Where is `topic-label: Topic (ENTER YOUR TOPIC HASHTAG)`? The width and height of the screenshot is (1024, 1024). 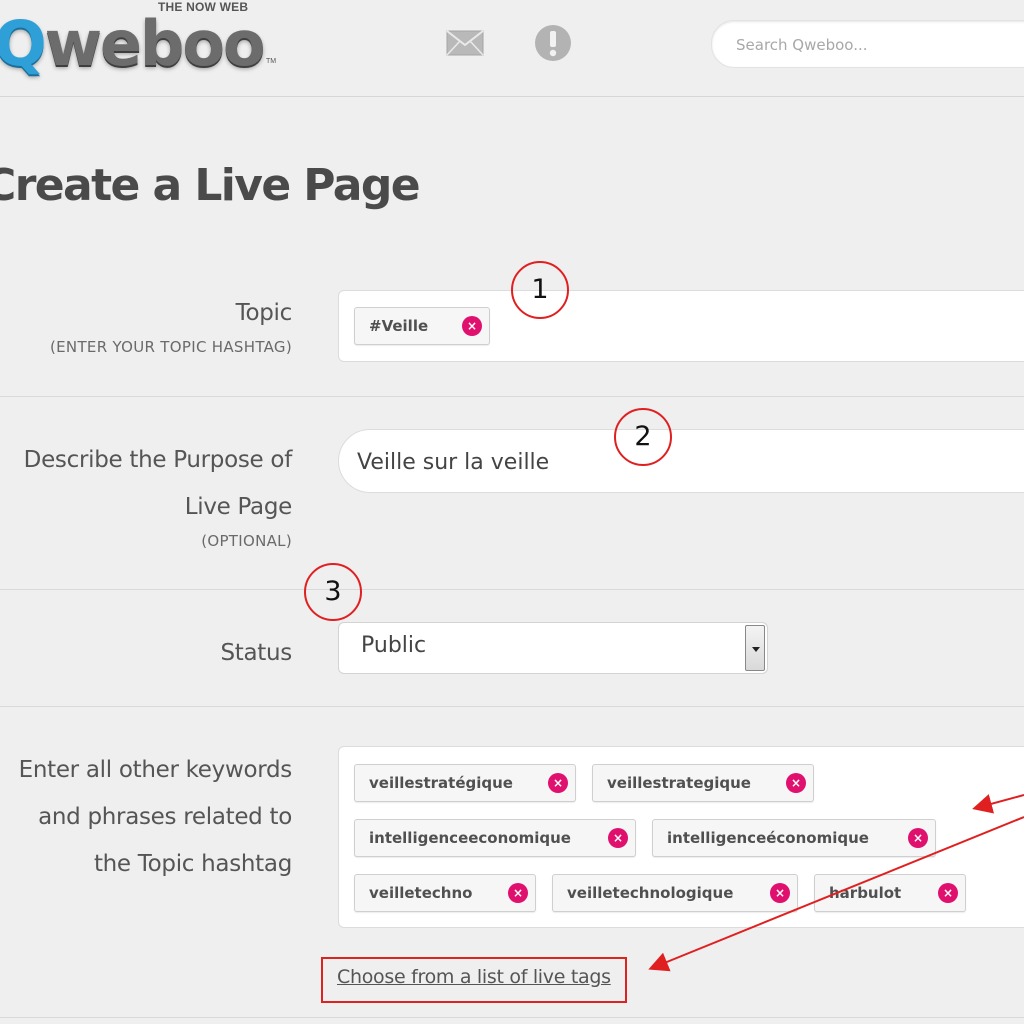 topic-label: Topic (ENTER YOUR TOPIC HASHTAG) is located at coordinates (171, 323).